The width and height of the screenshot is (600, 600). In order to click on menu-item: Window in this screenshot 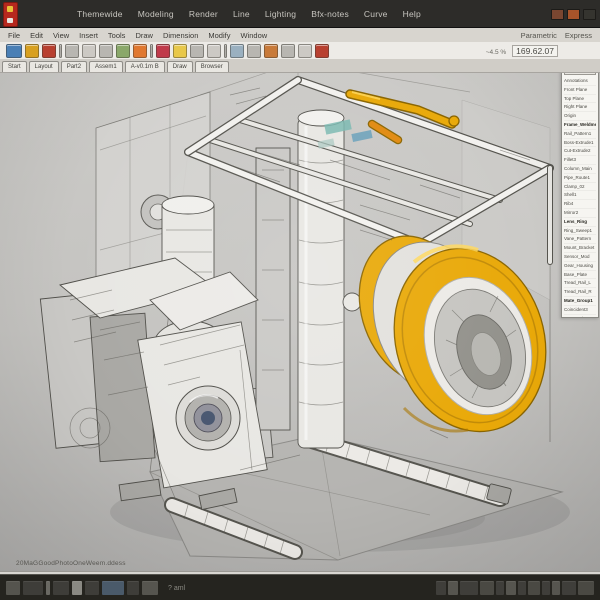, I will do `click(253, 35)`.